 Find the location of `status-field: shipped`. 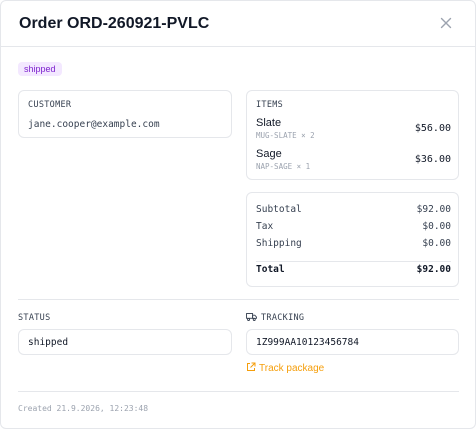

status-field: shipped is located at coordinates (125, 342).